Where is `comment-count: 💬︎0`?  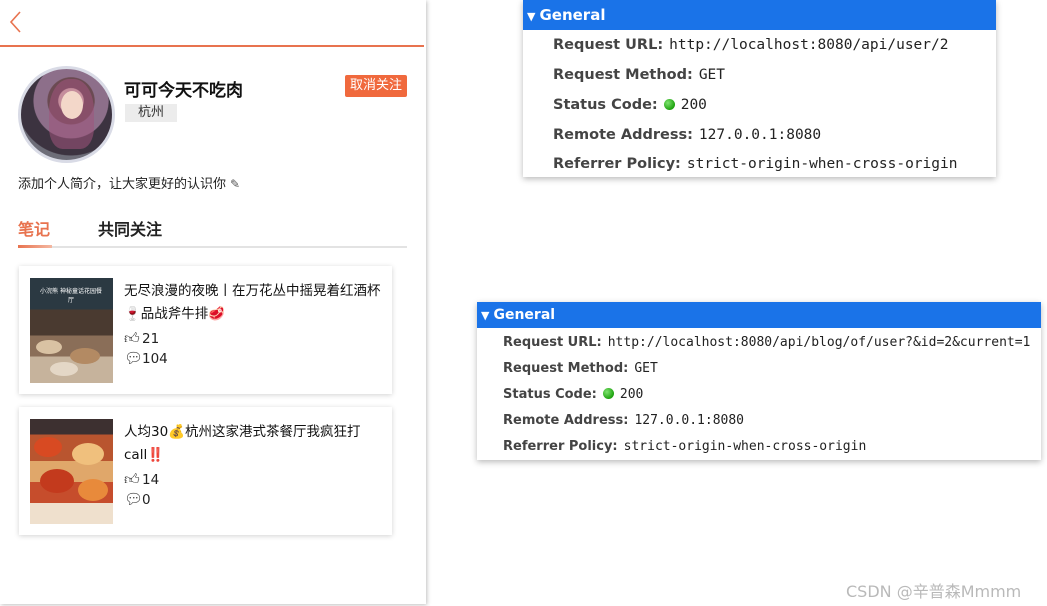 comment-count: 💬︎0 is located at coordinates (137, 499).